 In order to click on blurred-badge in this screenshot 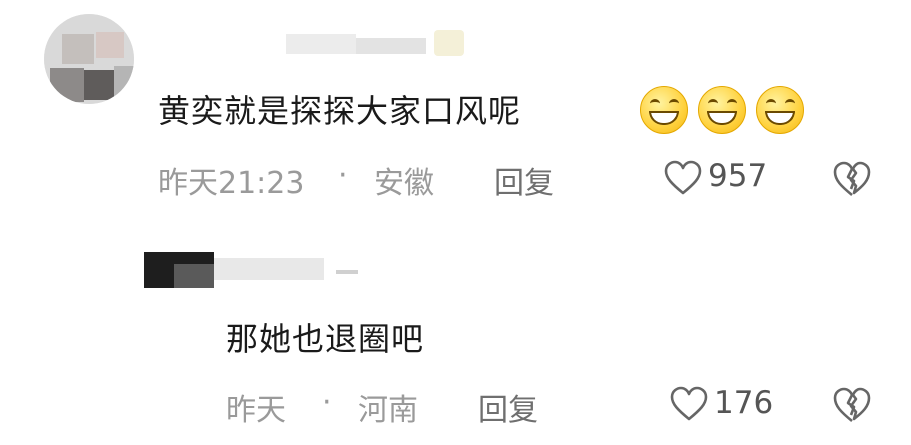, I will do `click(449, 43)`.